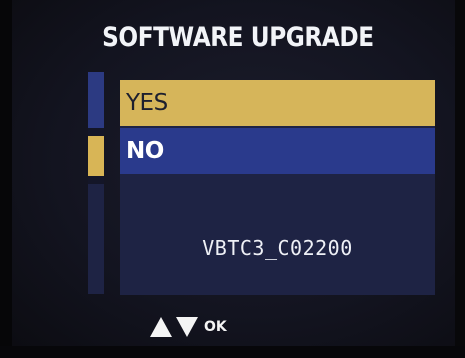  Describe the element at coordinates (96, 239) in the screenshot. I see `scrollbar-track-bottom` at that location.